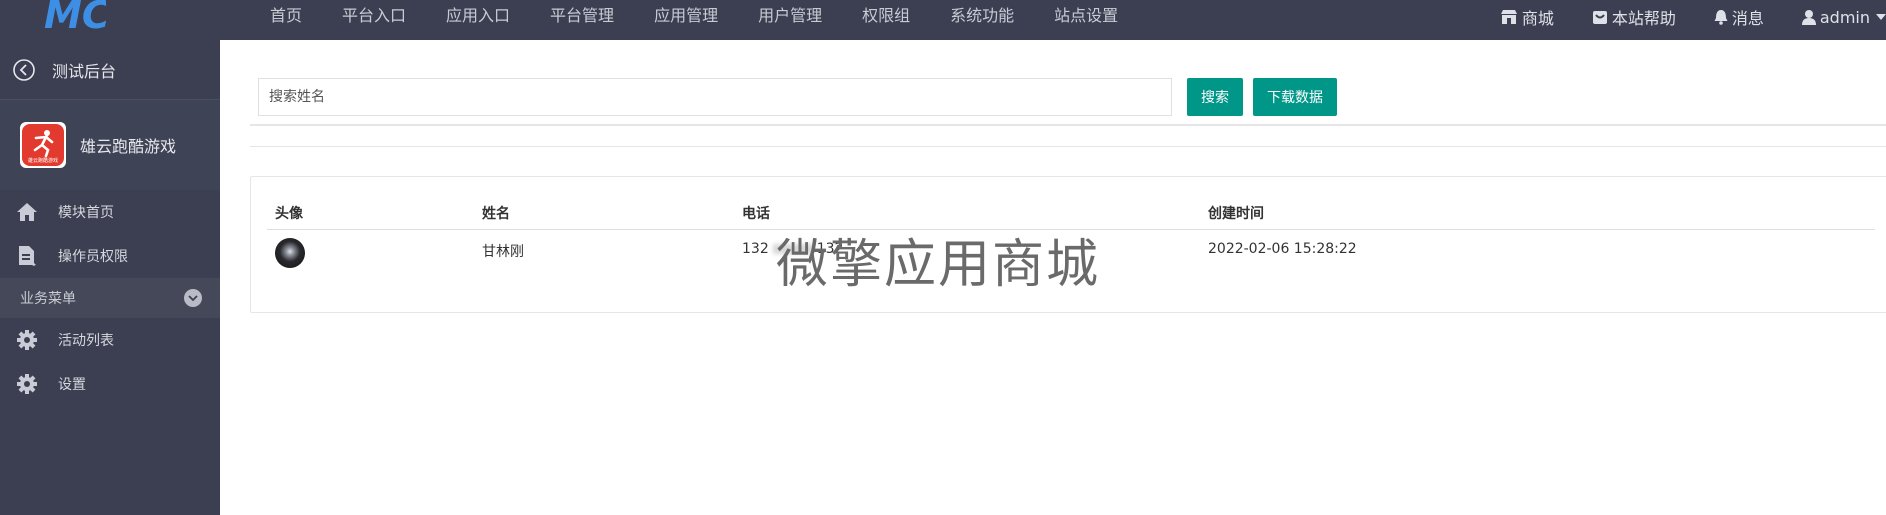  Describe the element at coordinates (43, 160) in the screenshot. I see `svg-text: 雄云跑酷游戏` at that location.